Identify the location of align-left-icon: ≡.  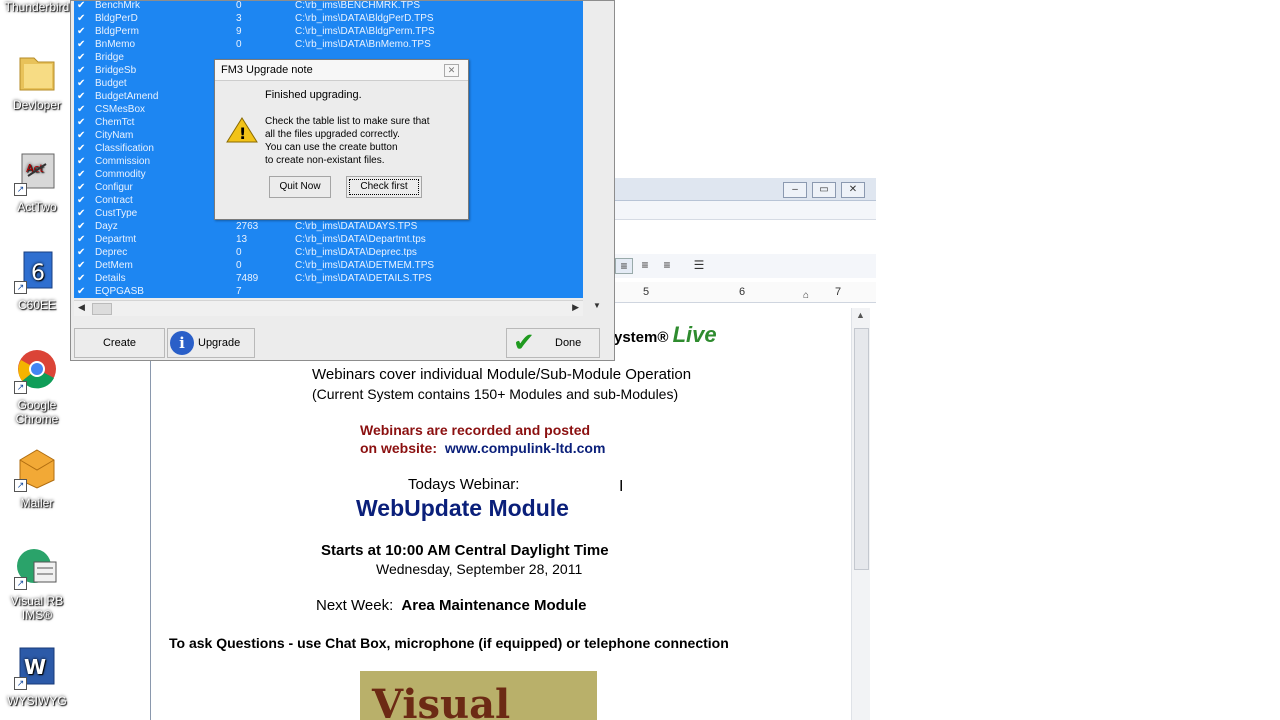
(624, 266).